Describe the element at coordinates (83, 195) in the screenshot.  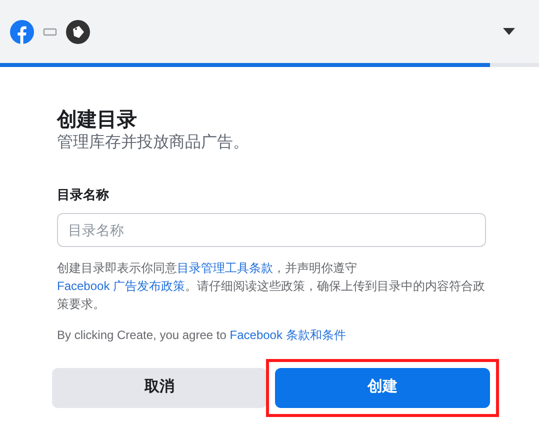
I see `field-label: 目录名称` at that location.